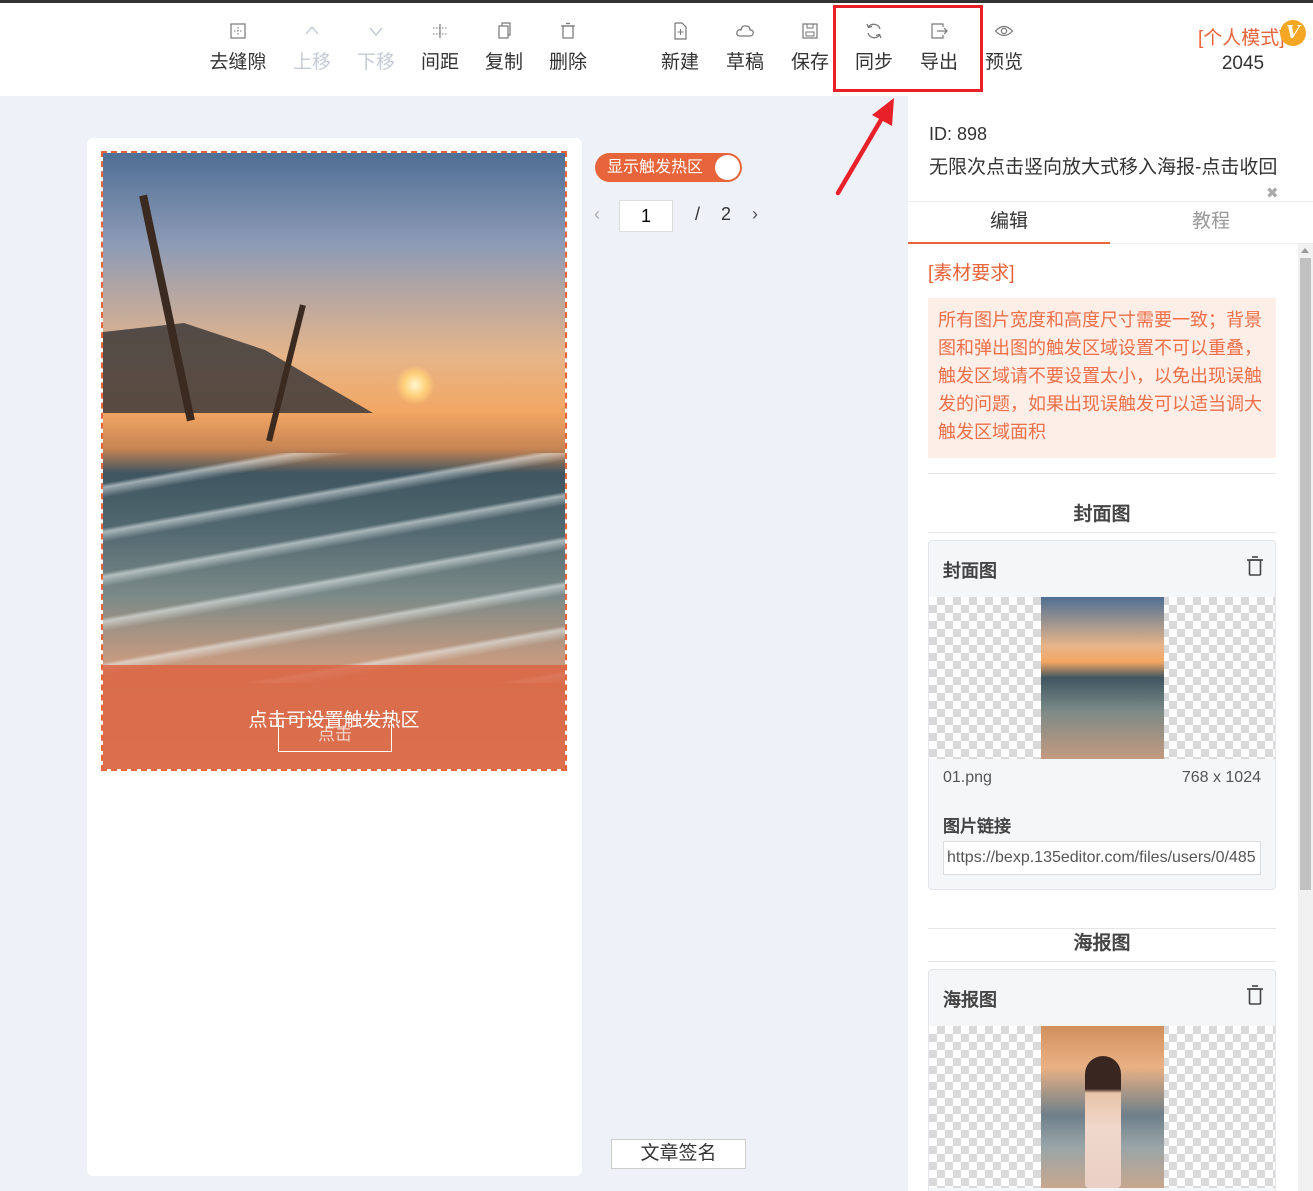 The width and height of the screenshot is (1313, 1191). What do you see at coordinates (958, 134) in the screenshot?
I see `template-id: ID: 898` at bounding box center [958, 134].